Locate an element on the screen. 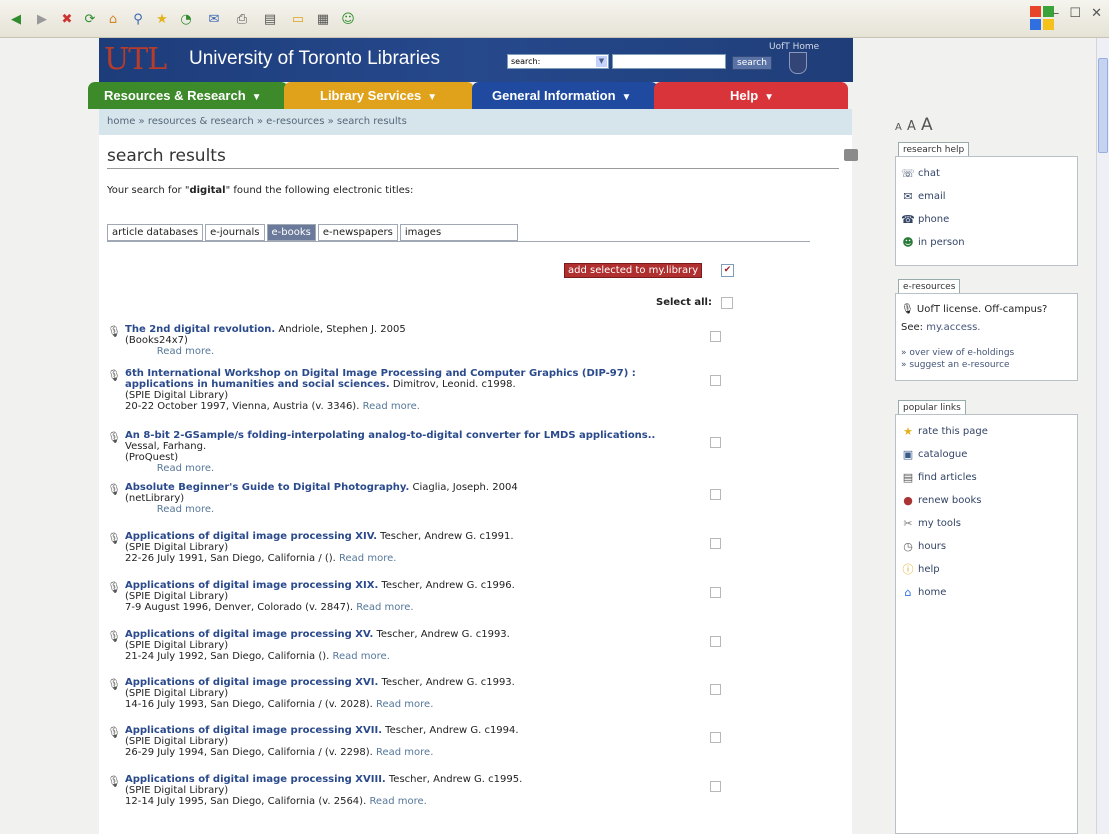  discuss-icon: ▭ is located at coordinates (298, 19).